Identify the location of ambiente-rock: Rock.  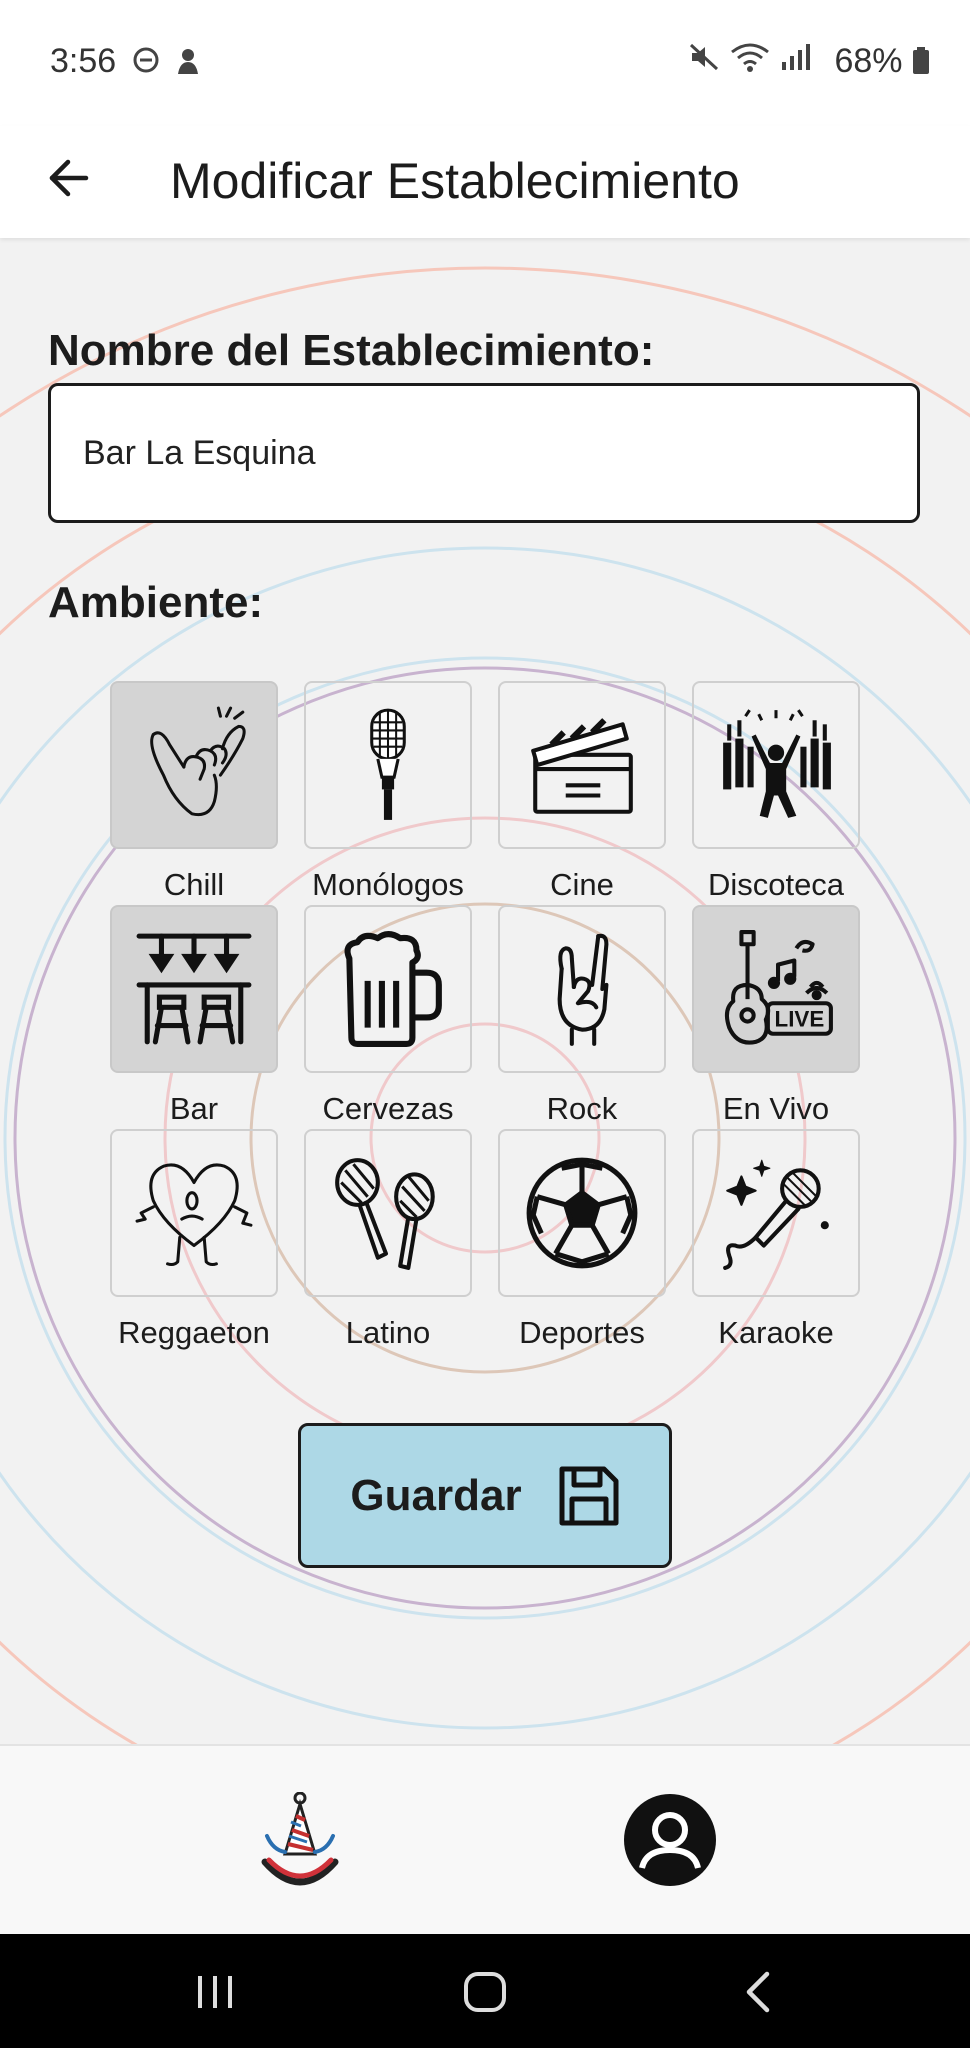
(582, 1015).